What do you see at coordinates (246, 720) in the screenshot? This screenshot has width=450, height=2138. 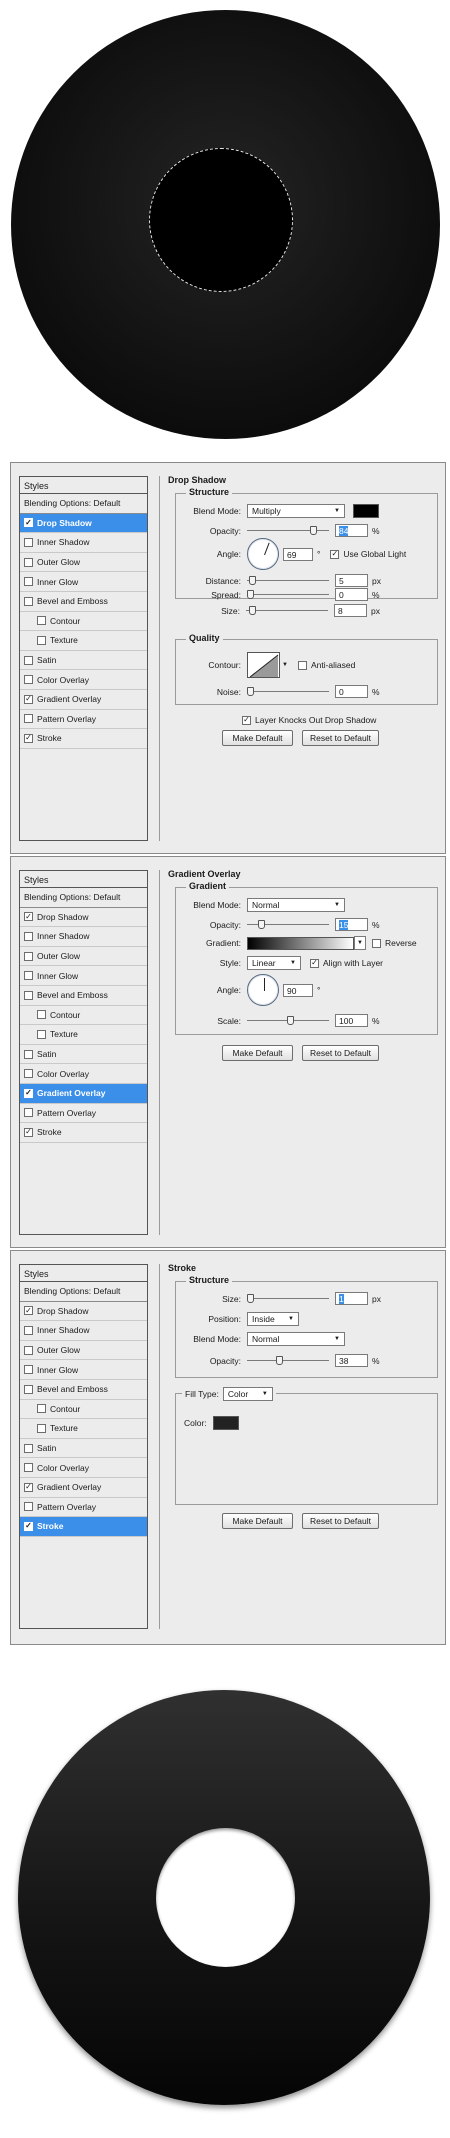 I see `knocks-out-checkbox: ✓` at bounding box center [246, 720].